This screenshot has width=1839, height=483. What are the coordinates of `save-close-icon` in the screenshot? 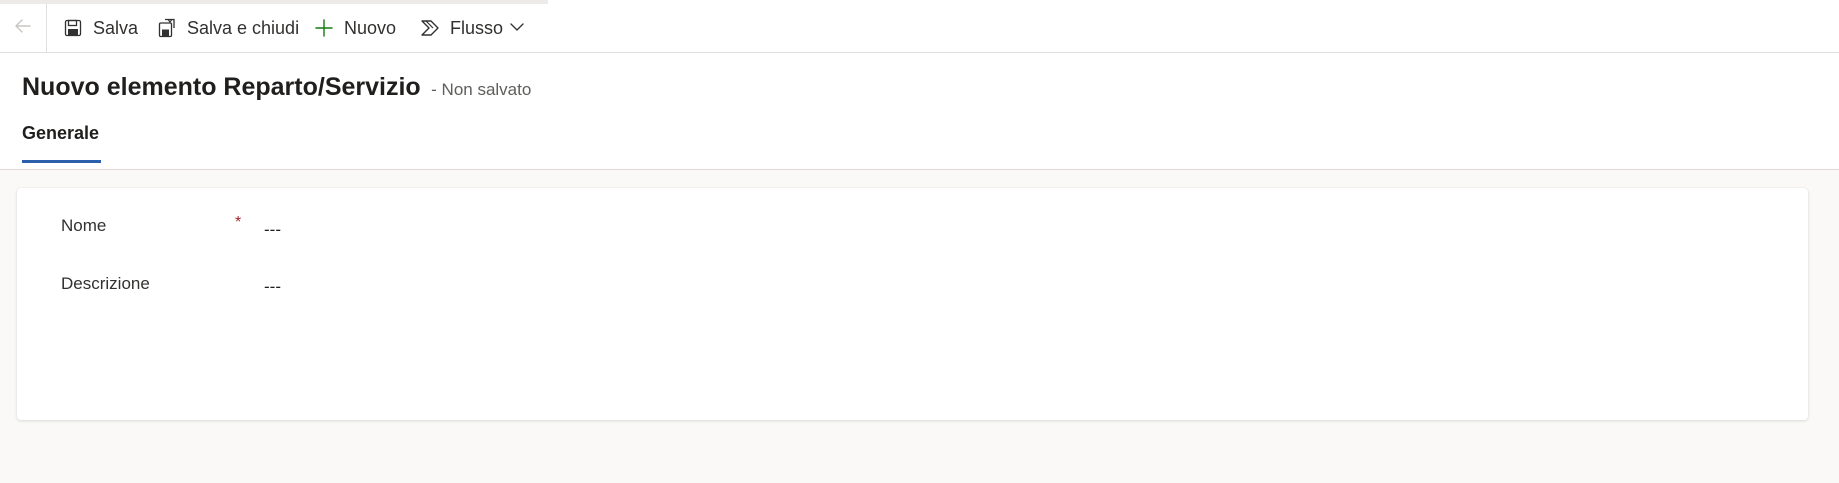 It's located at (167, 28).